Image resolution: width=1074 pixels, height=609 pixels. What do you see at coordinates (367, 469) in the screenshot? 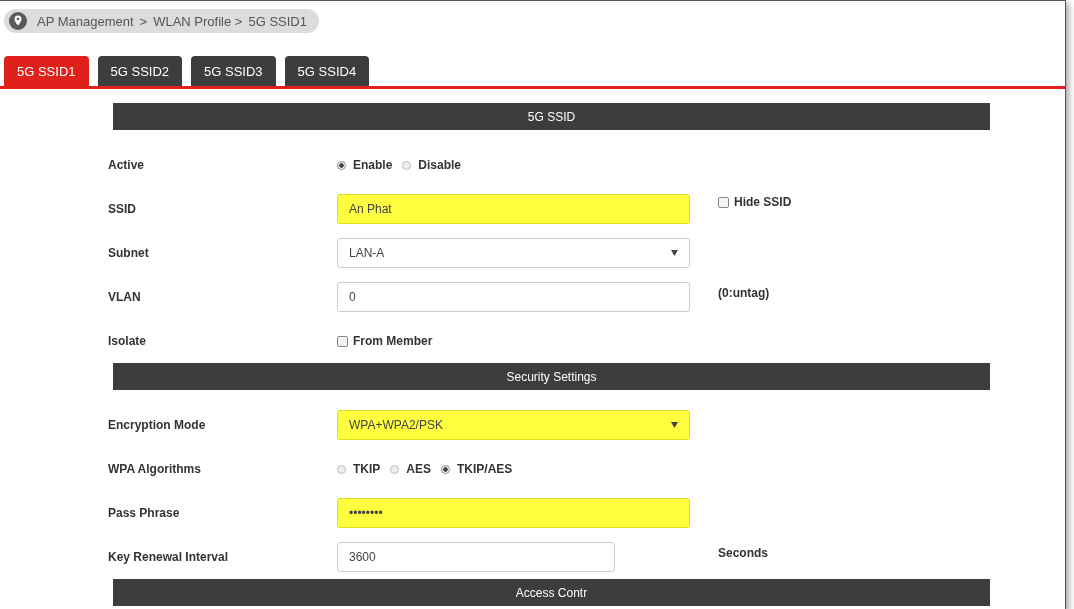
I see `radio-label: TKIP` at bounding box center [367, 469].